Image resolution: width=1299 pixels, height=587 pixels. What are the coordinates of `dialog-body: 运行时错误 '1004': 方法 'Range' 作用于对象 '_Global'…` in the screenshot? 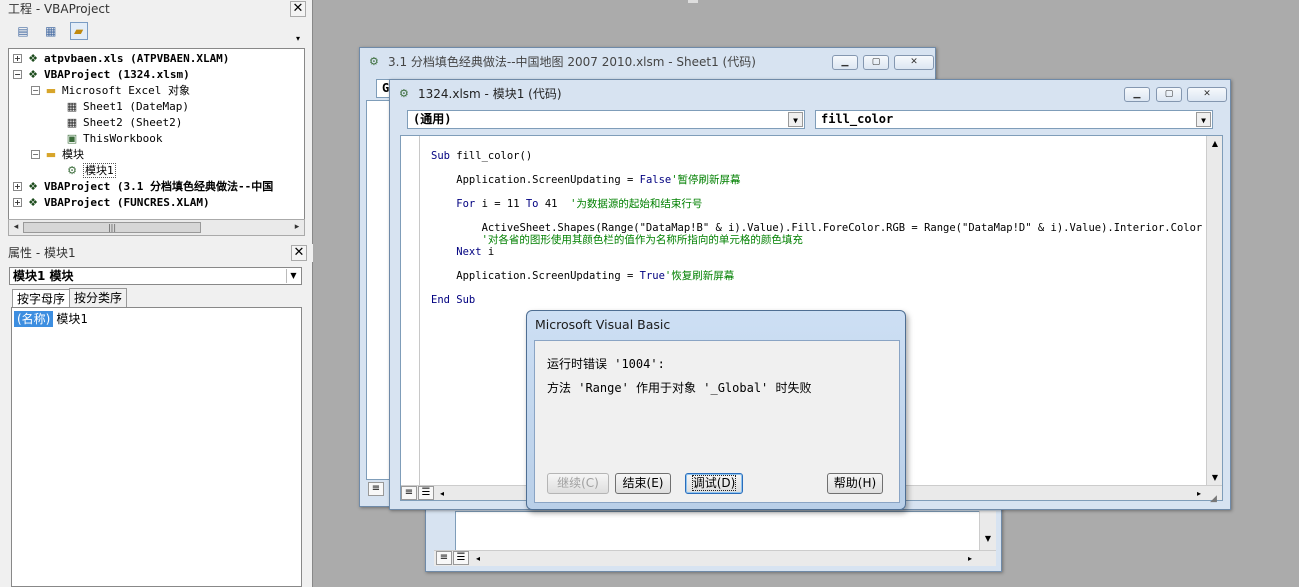 It's located at (717, 421).